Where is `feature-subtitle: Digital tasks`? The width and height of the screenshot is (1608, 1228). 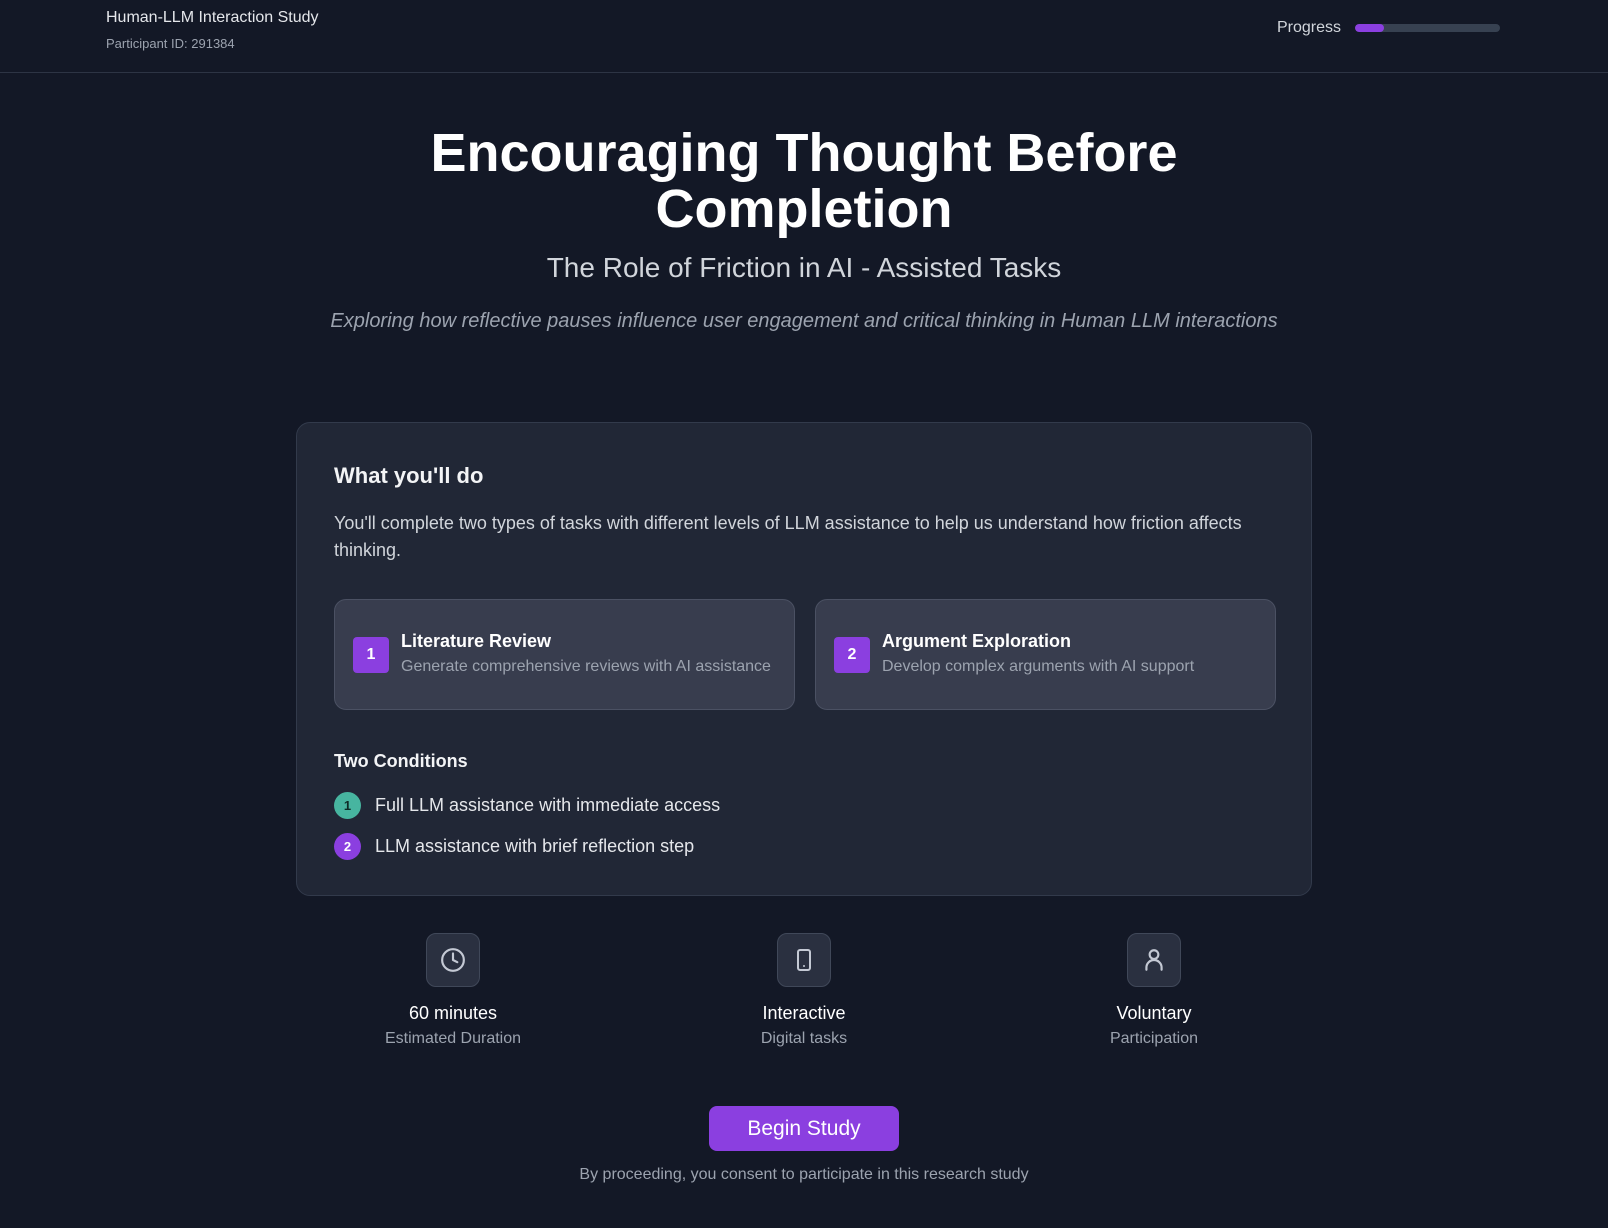
feature-subtitle: Digital tasks is located at coordinates (804, 1038).